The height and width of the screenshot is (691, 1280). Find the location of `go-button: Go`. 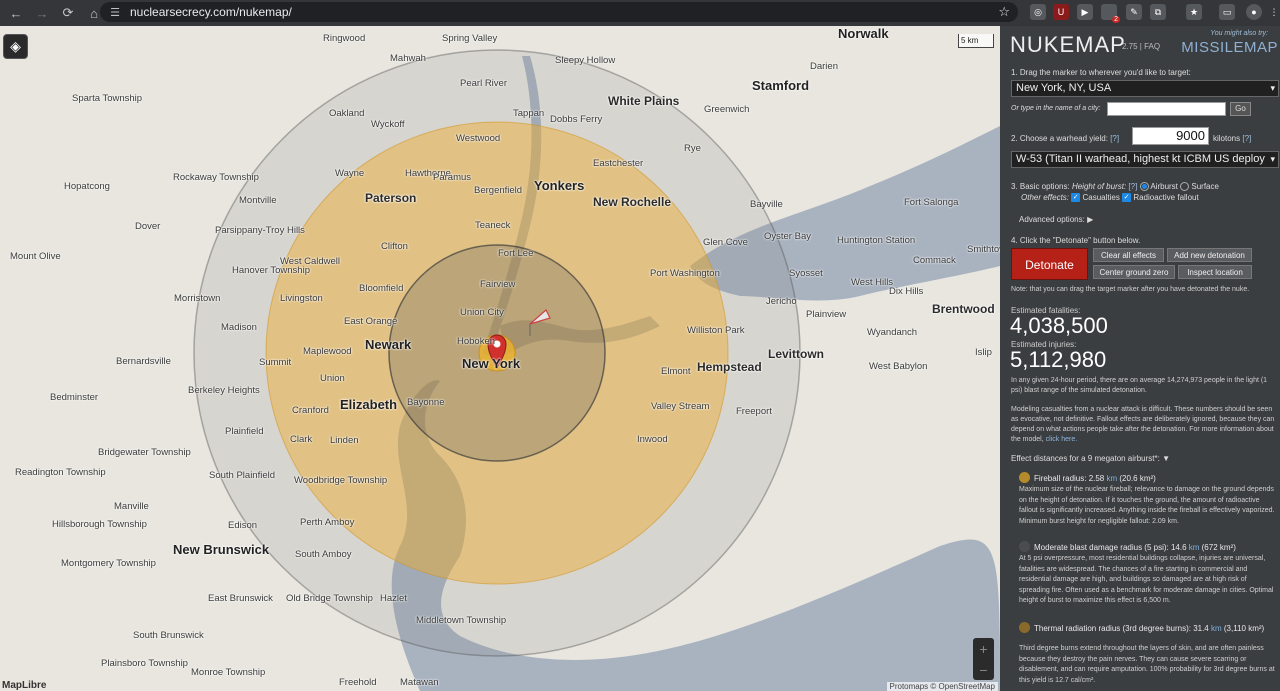

go-button: Go is located at coordinates (1240, 109).